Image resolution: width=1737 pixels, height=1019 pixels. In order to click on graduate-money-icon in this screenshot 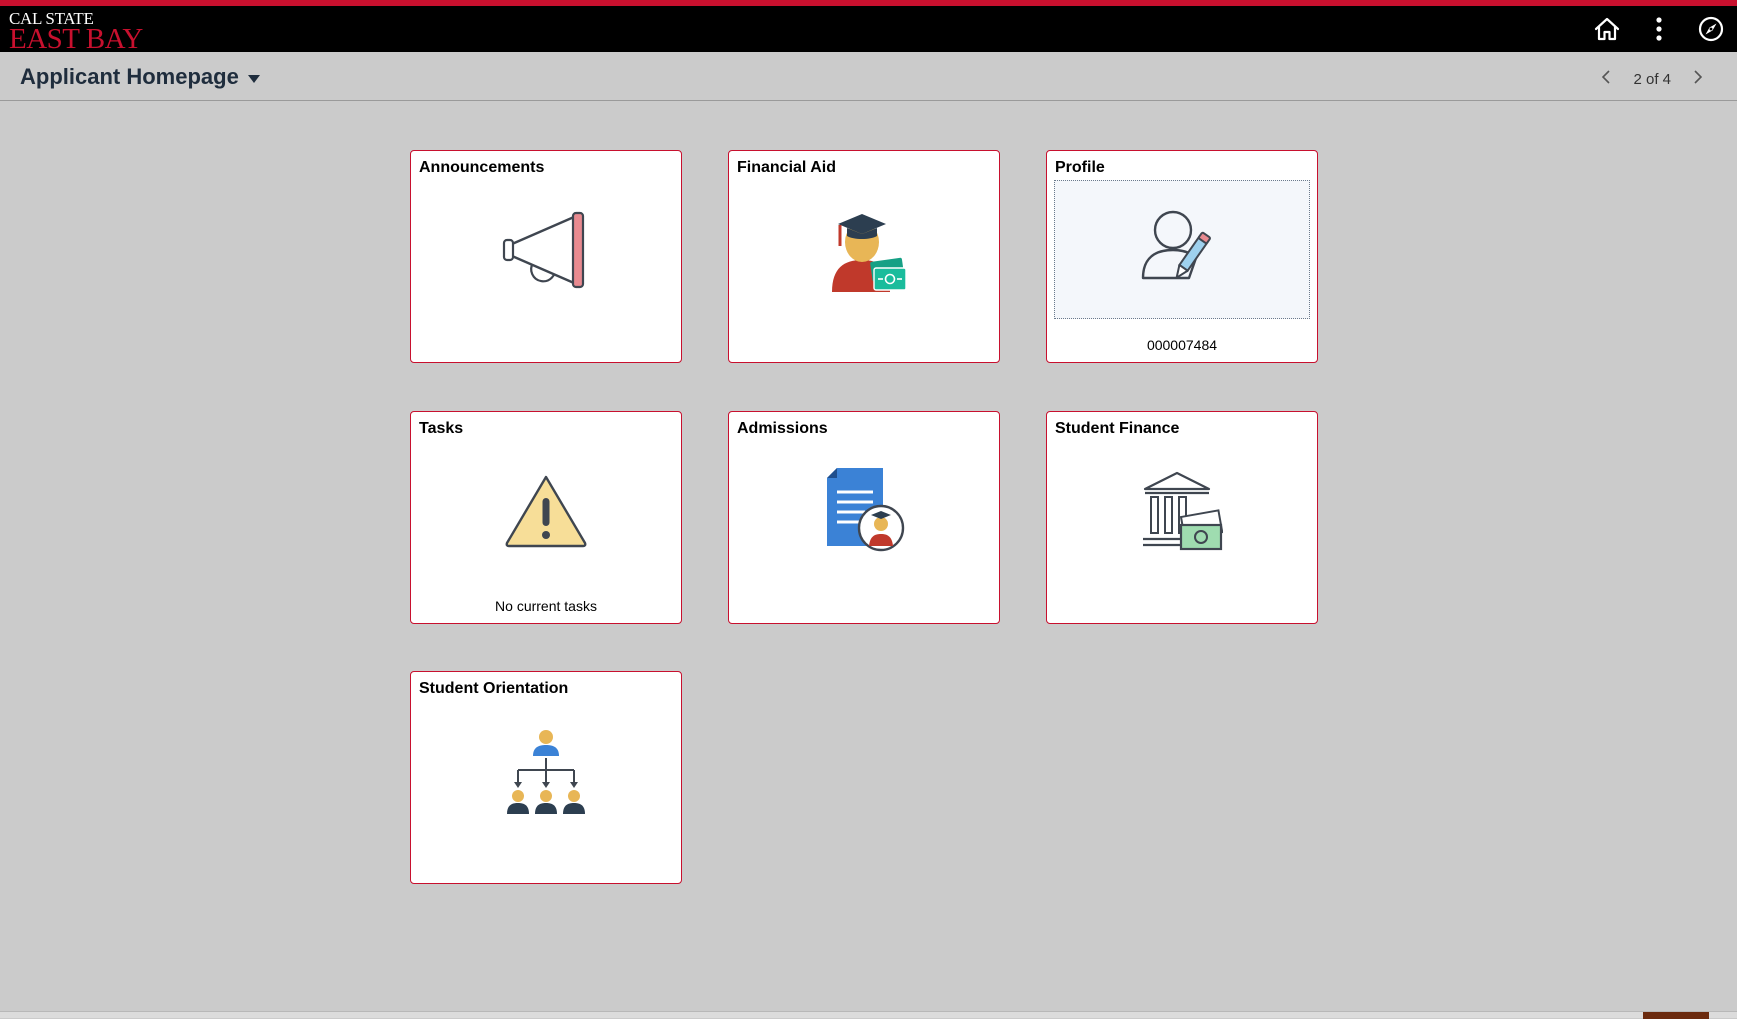, I will do `click(864, 250)`.